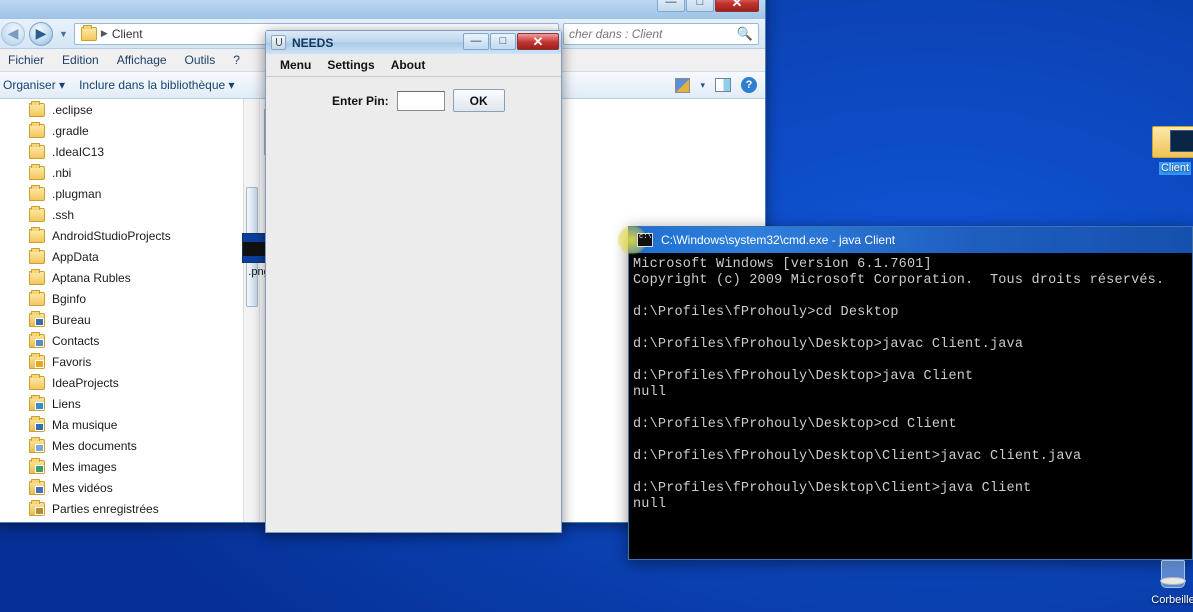  Describe the element at coordinates (13, 33) in the screenshot. I see `back-arrow-icon: ▶` at that location.